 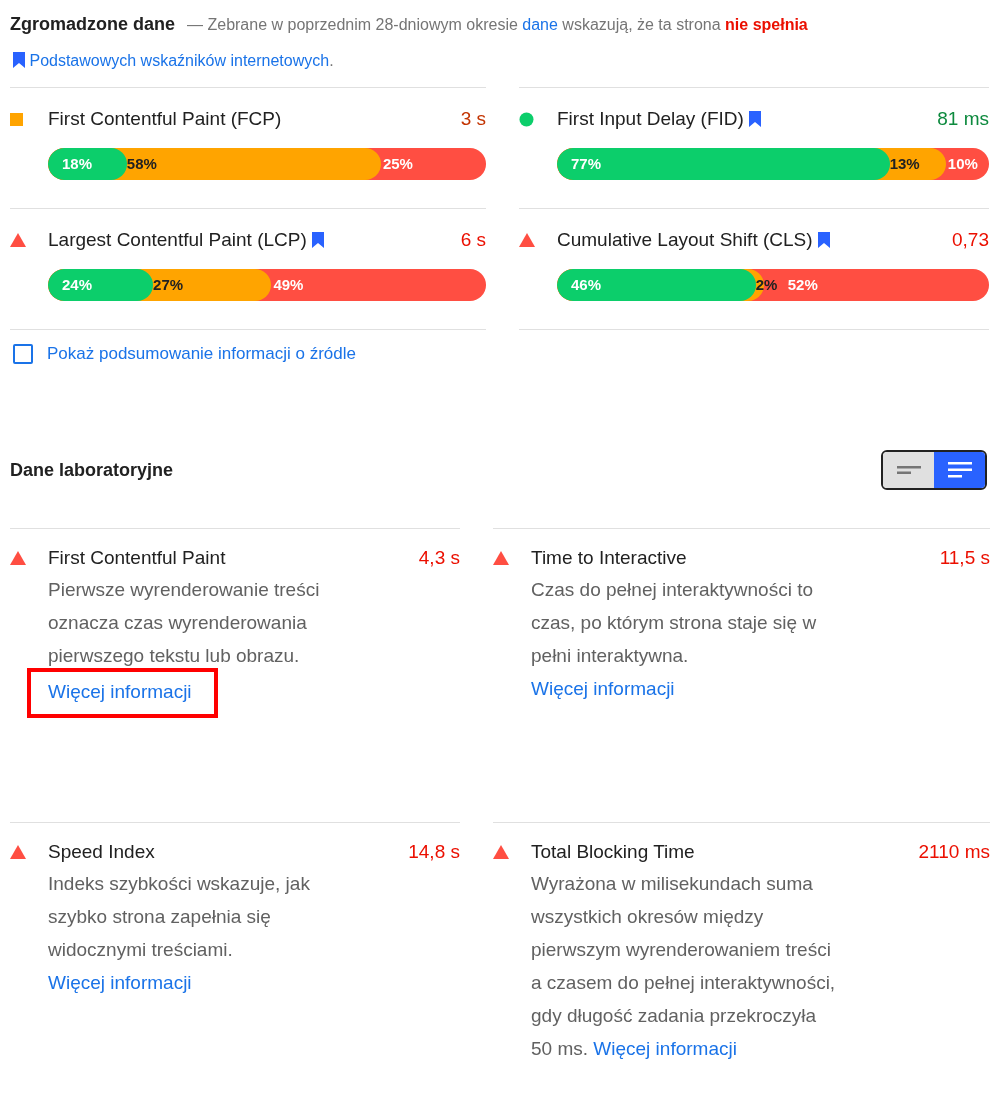 I want to click on metric-value: 14,8 s, so click(x=434, y=852).